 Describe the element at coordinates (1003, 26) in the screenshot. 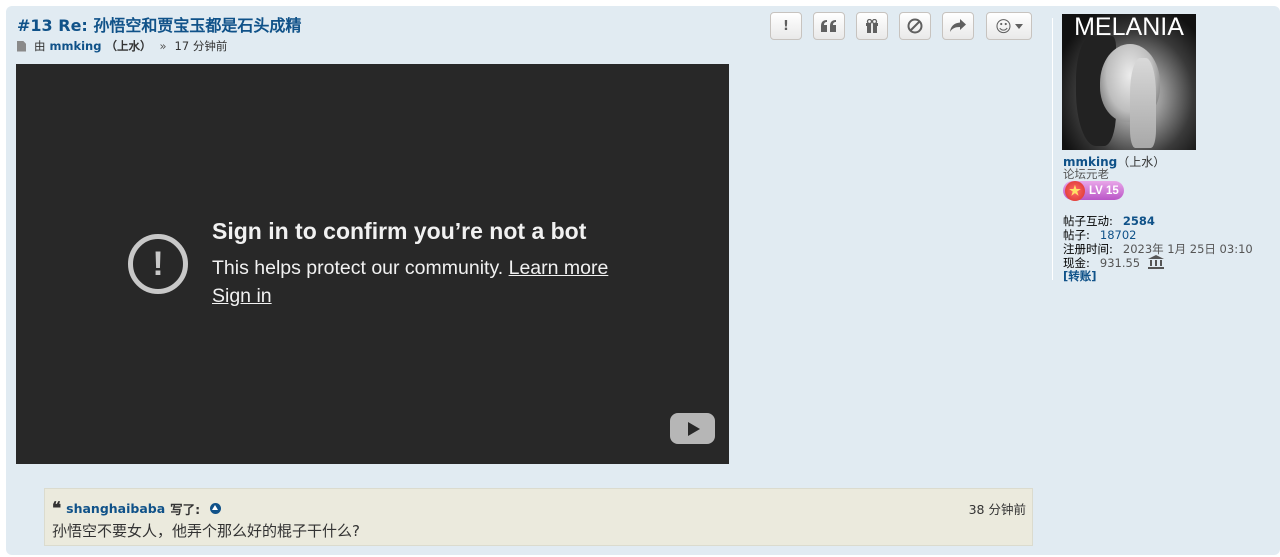

I see `smiley-icon: ☺` at that location.